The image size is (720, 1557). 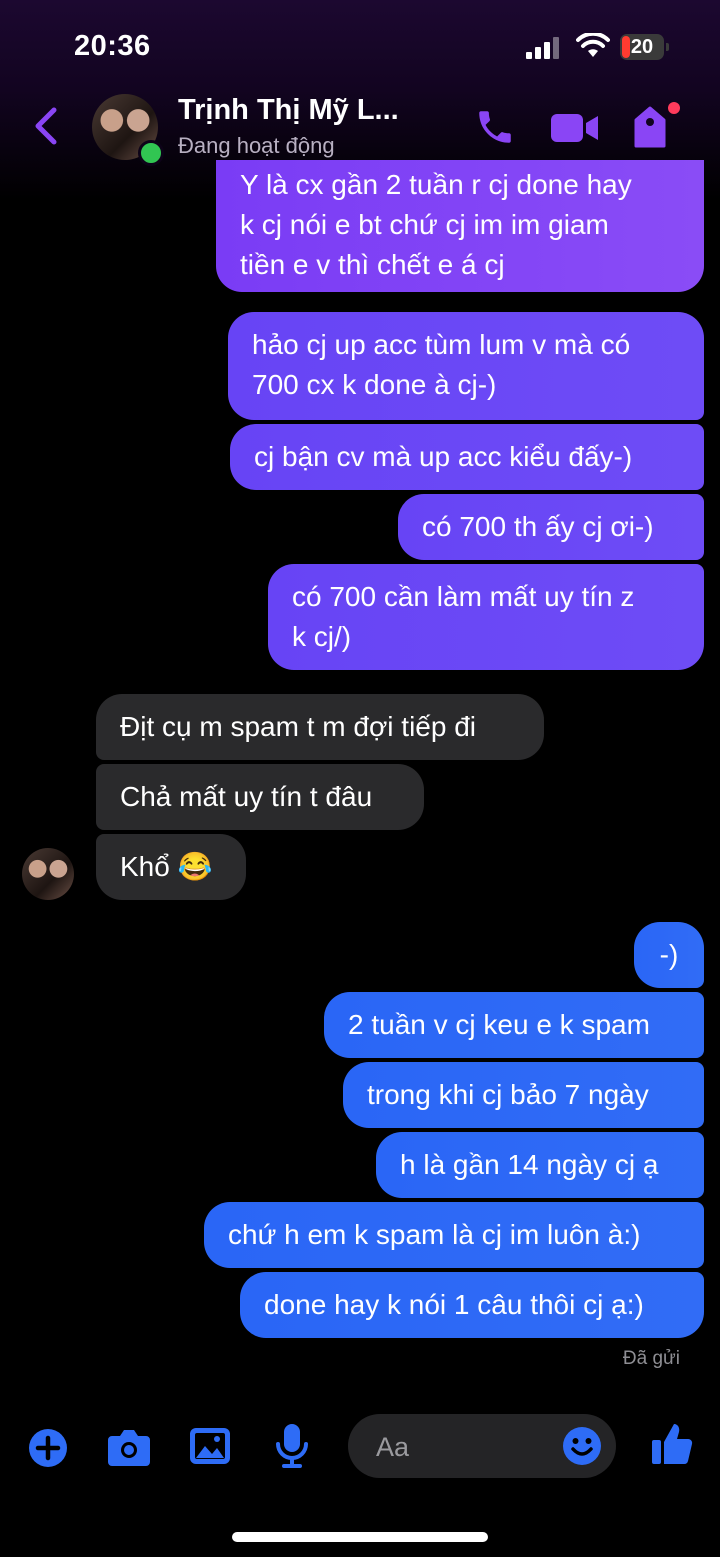 I want to click on message-line: 700 cx k done à cj-), so click(x=374, y=384).